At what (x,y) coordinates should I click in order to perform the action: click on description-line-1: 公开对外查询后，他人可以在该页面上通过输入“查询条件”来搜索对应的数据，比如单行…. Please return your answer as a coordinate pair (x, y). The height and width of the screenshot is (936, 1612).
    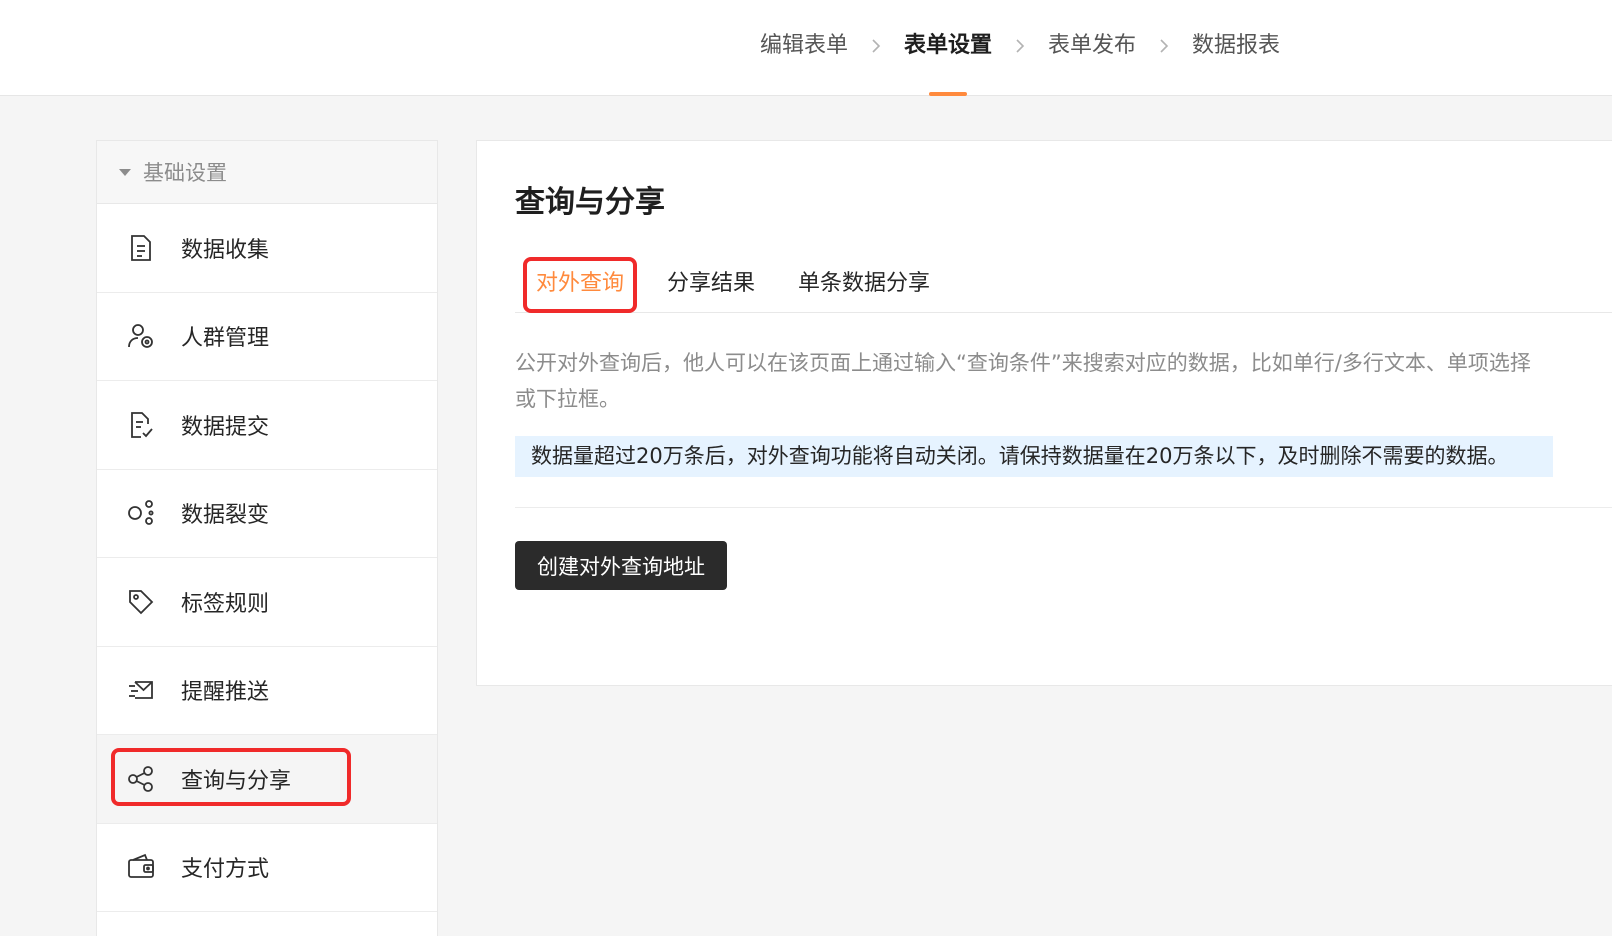
    Looking at the image, I should click on (1023, 363).